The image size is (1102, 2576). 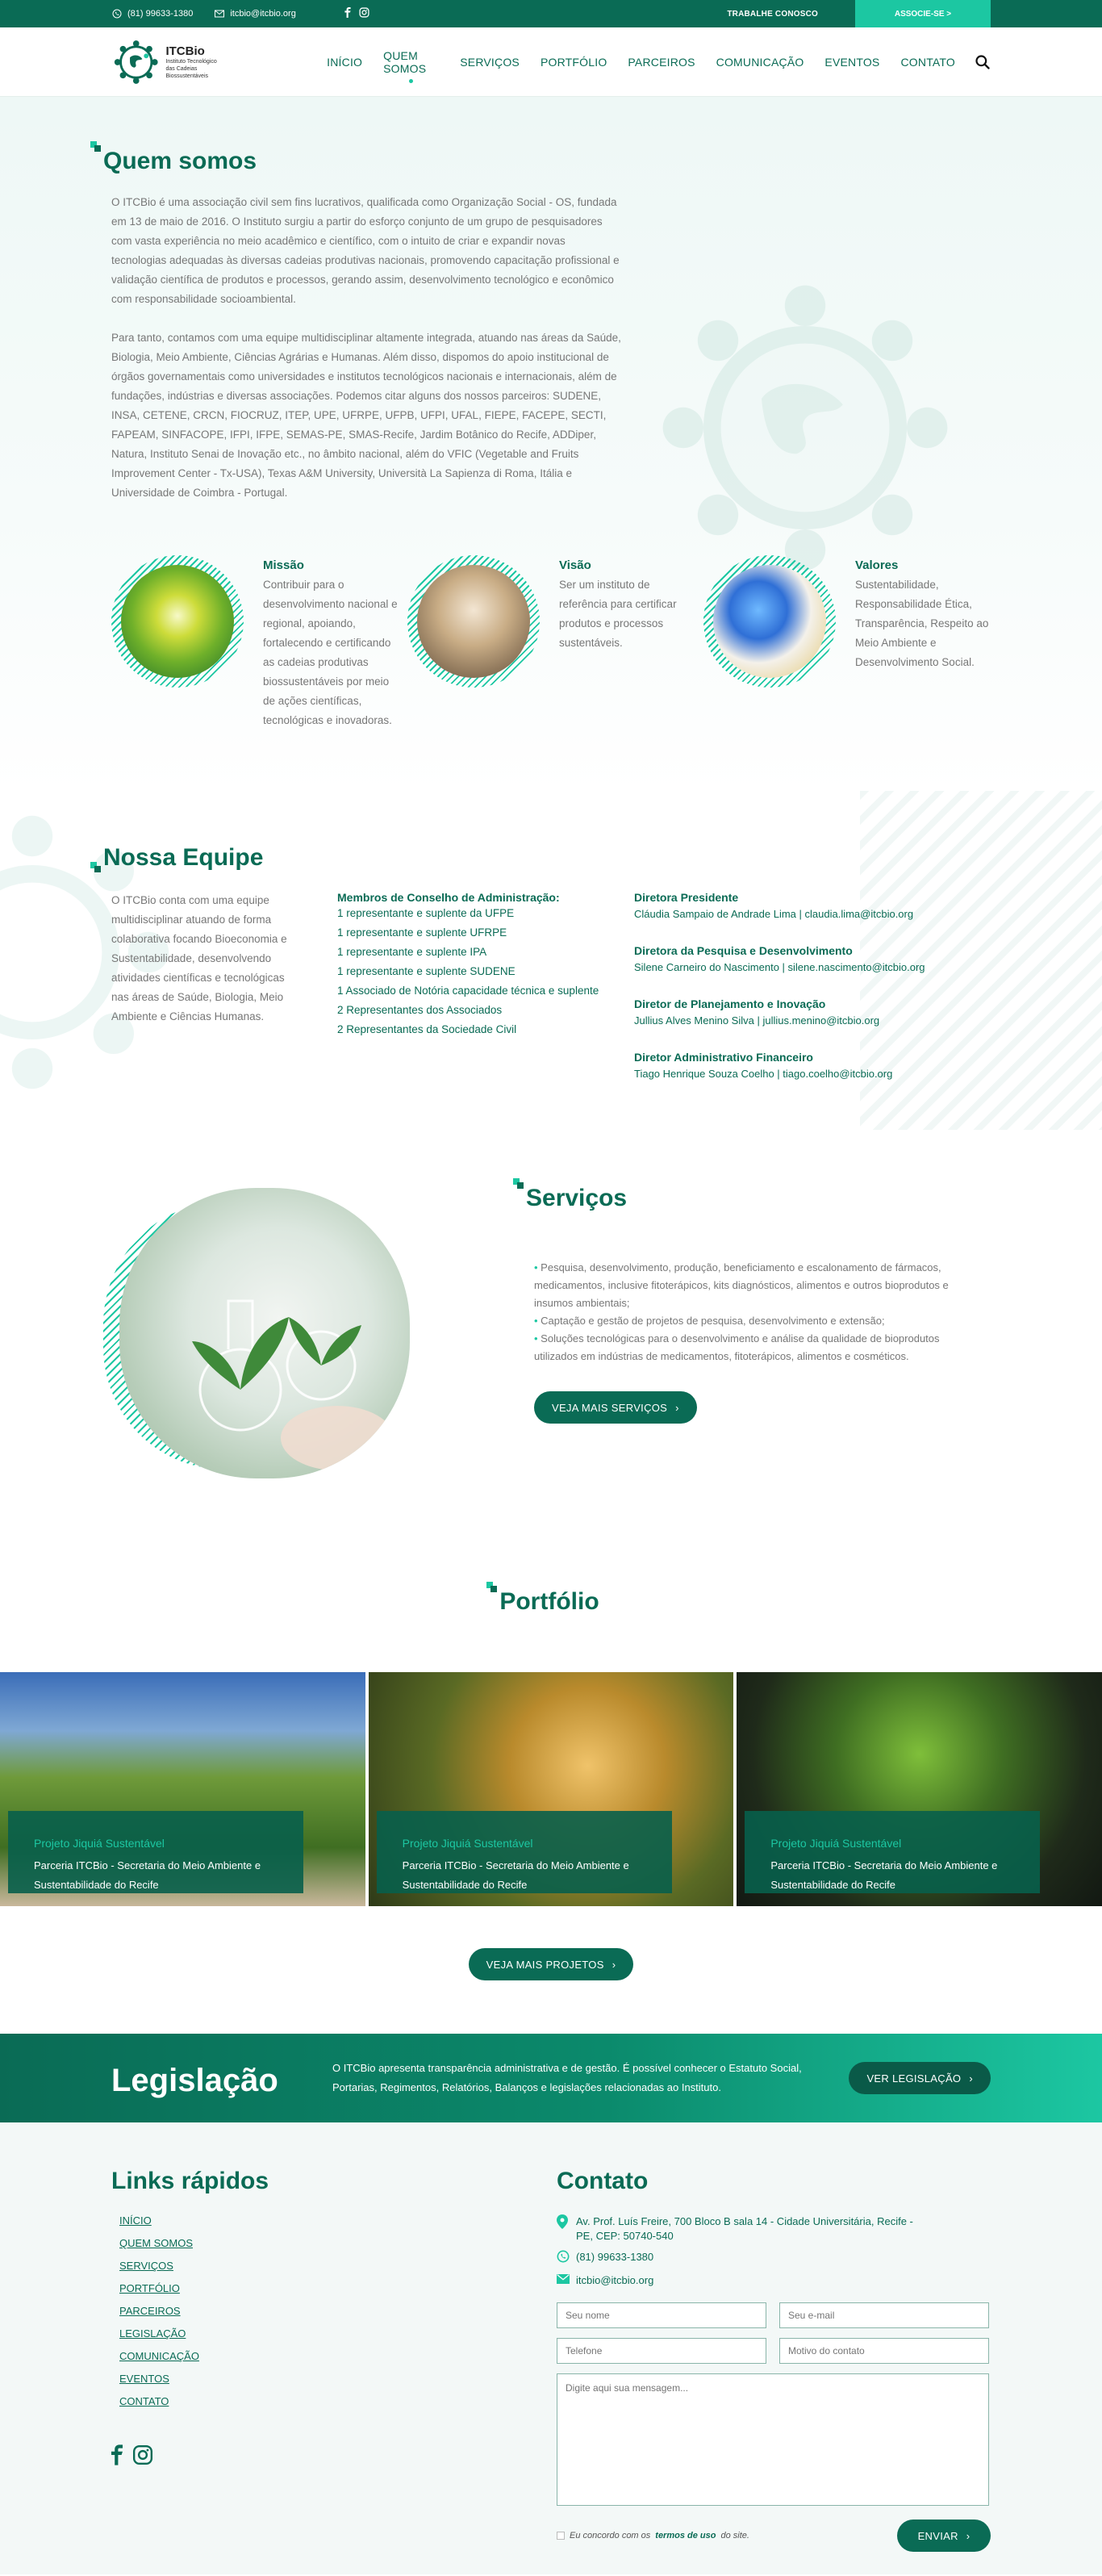 What do you see at coordinates (338, 2356) in the screenshot?
I see `footer-link-comunicacao: COMUNICAÇÃO` at bounding box center [338, 2356].